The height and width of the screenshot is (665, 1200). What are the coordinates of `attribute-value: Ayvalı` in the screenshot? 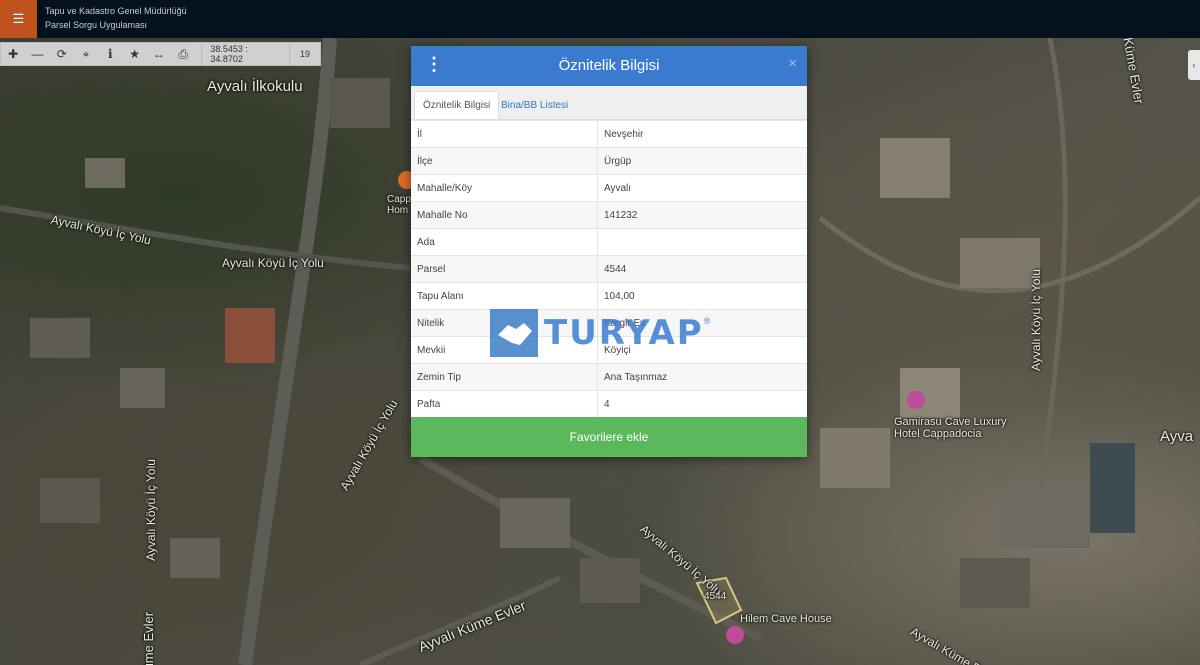 It's located at (702, 188).